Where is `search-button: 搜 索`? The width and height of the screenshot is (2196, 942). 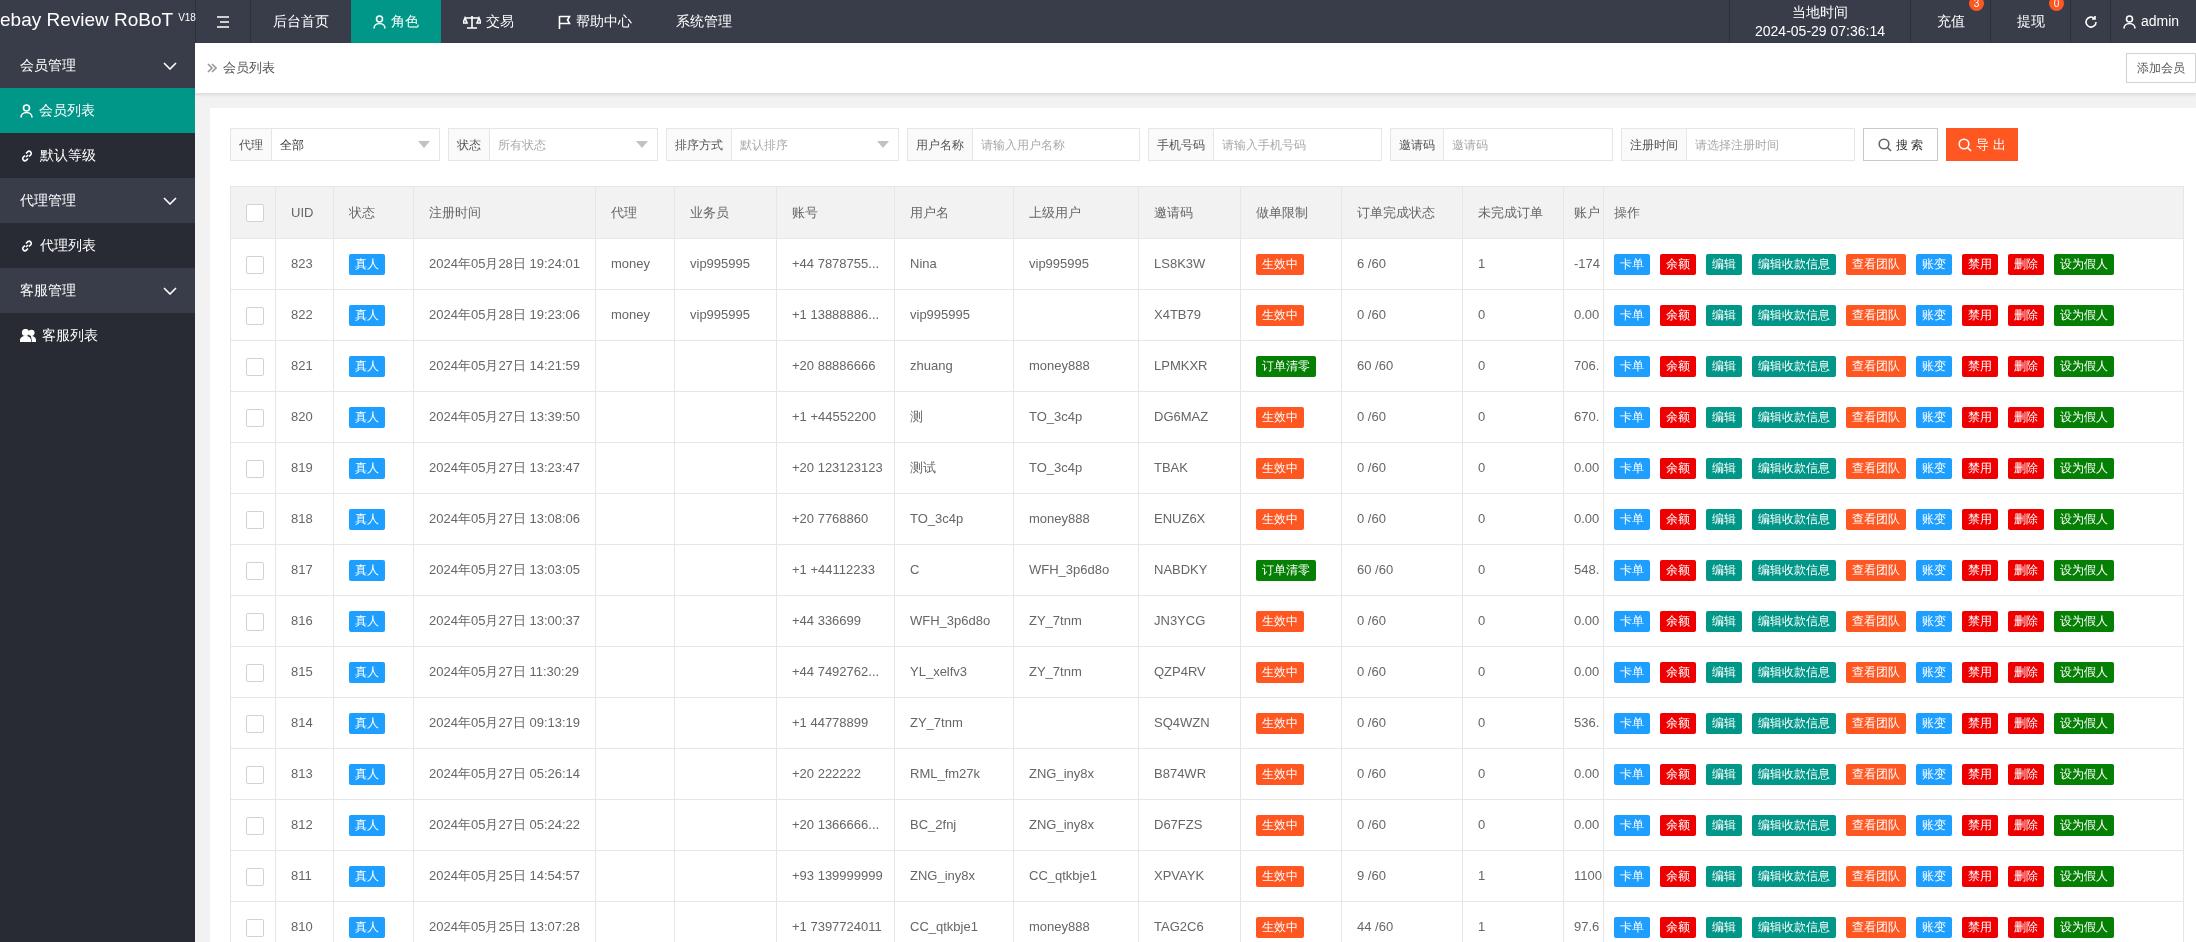 search-button: 搜 索 is located at coordinates (1900, 144).